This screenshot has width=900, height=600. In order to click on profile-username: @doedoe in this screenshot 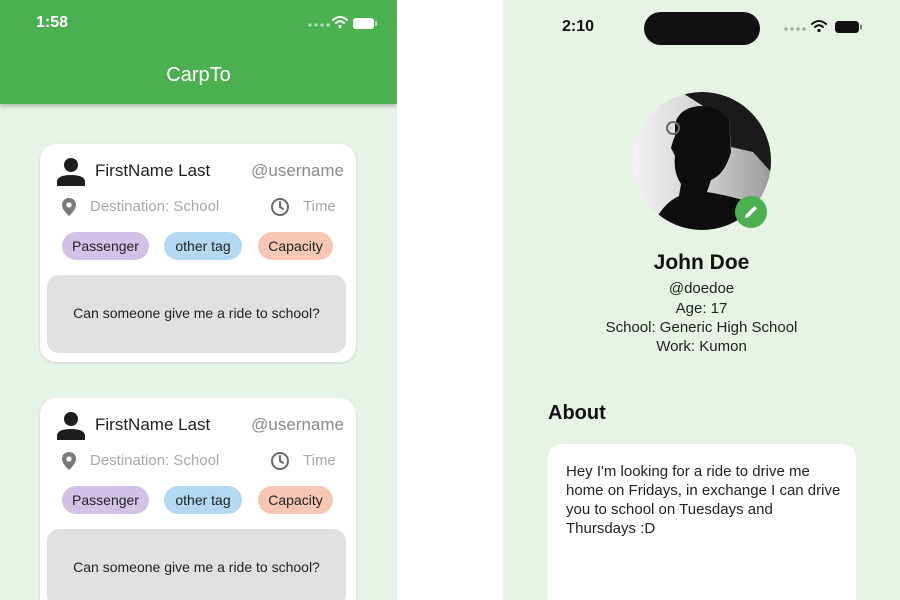, I will do `click(701, 288)`.